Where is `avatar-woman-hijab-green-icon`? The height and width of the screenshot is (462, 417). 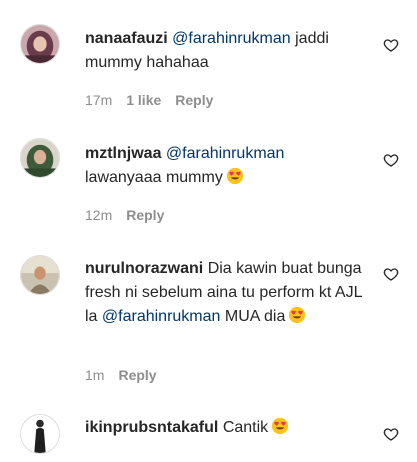
avatar-woman-hijab-green-icon is located at coordinates (40, 158).